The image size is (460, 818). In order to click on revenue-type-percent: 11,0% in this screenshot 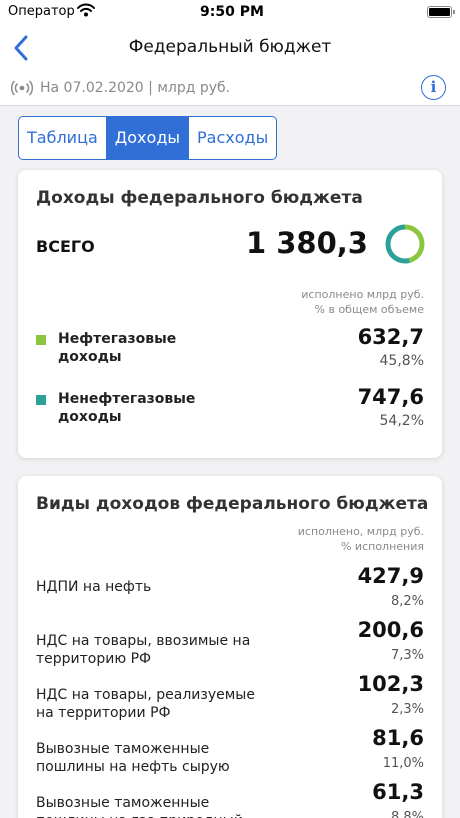, I will do `click(403, 763)`.